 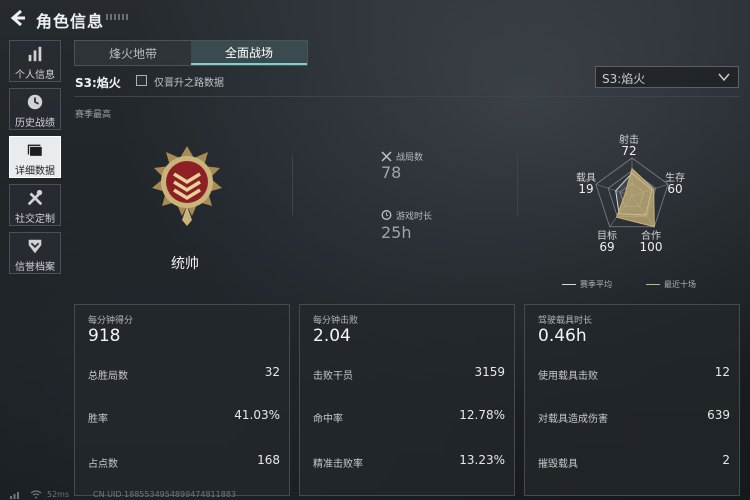 I want to click on checkbox-label: 仅晋升之路数据, so click(x=189, y=83).